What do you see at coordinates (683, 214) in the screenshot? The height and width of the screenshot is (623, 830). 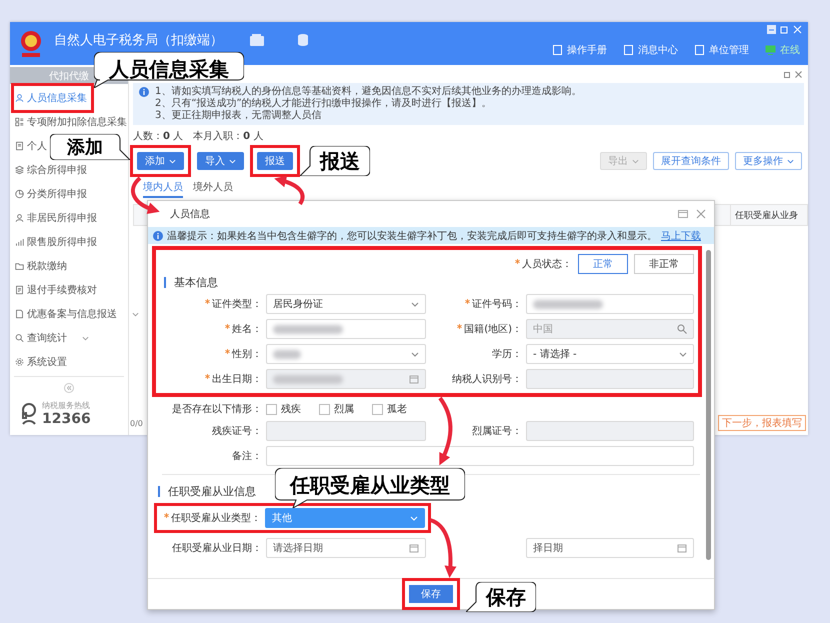 I see `maximize-icon` at bounding box center [683, 214].